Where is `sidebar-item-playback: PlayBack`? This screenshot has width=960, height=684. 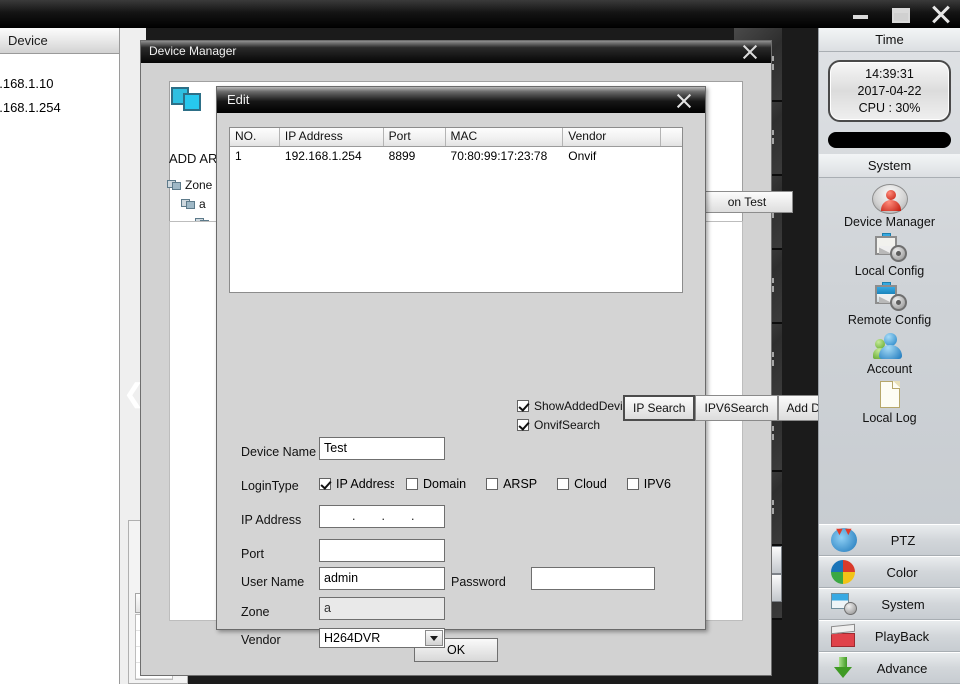
sidebar-item-playback: PlayBack is located at coordinates (889, 636).